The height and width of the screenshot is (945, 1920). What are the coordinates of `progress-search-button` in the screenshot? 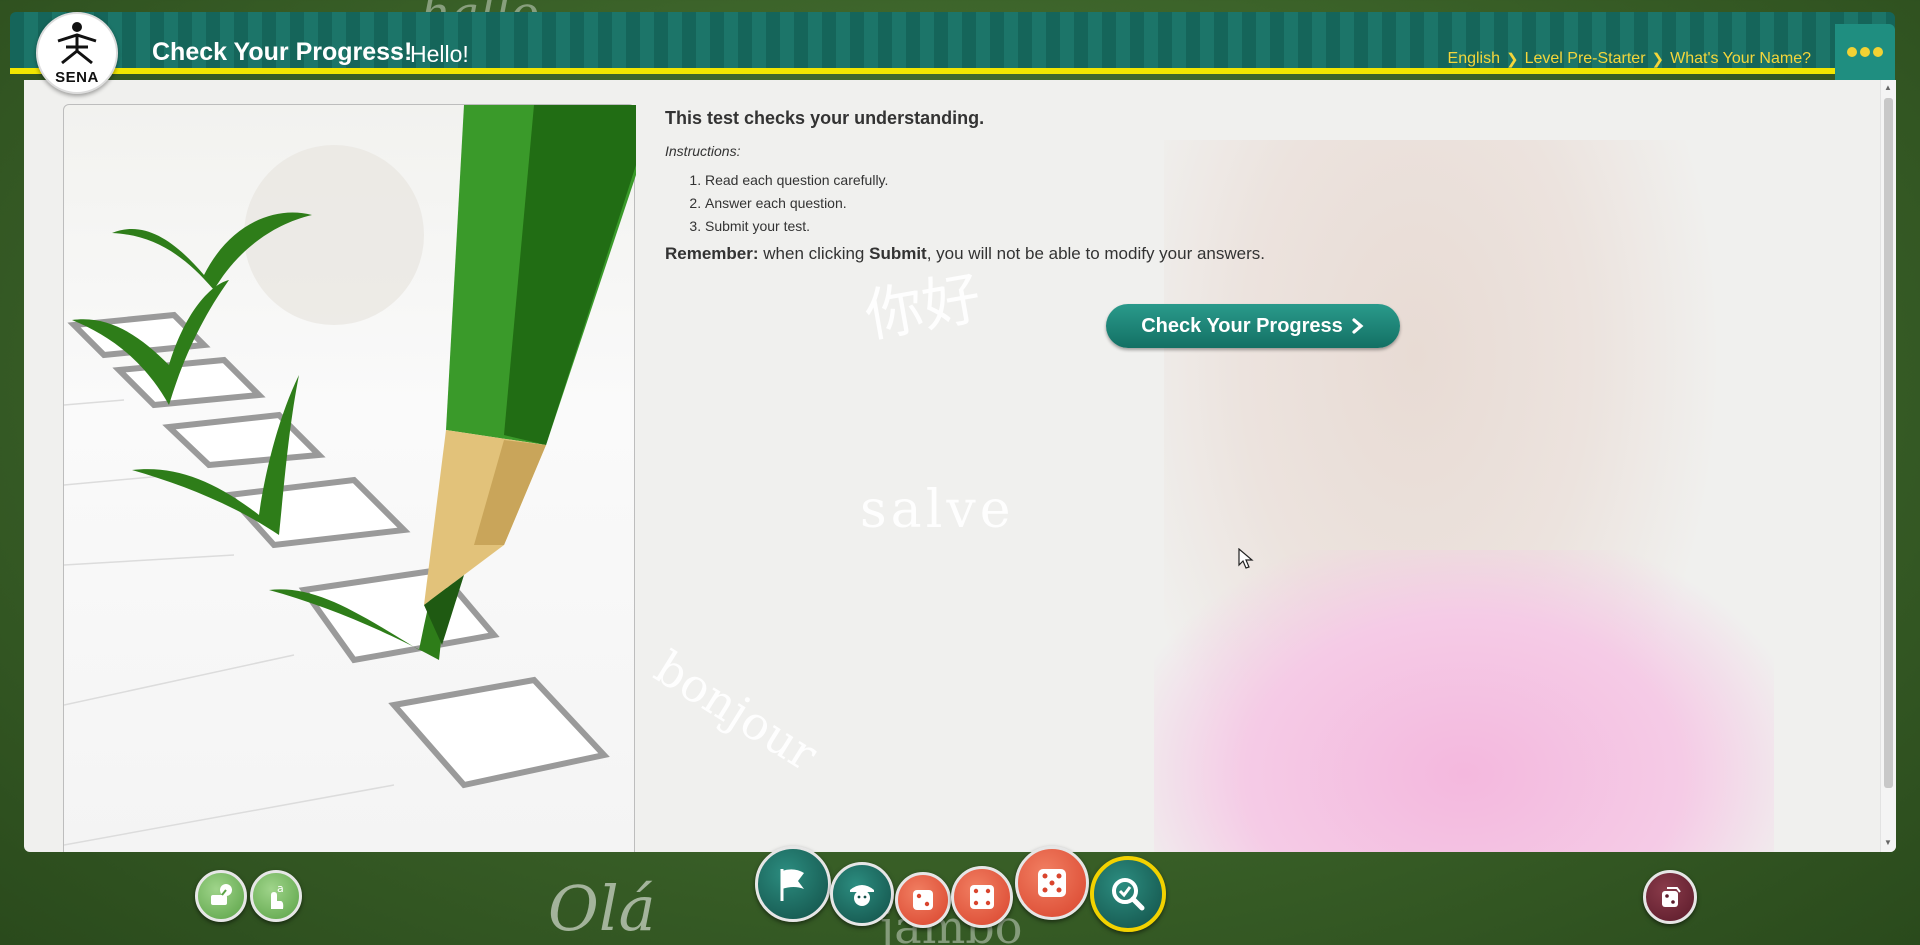 It's located at (1128, 894).